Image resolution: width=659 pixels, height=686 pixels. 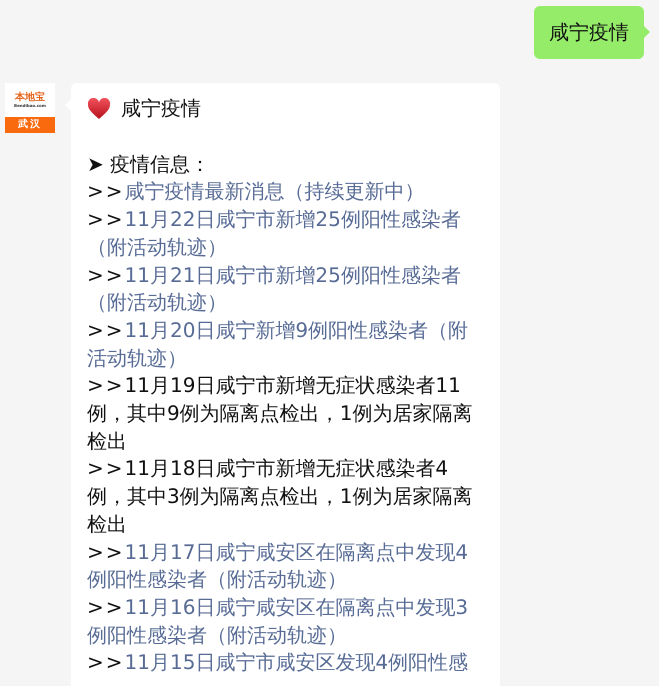 I want to click on news-link: >>11月21日咸宁市新增25例阳性感染者（附活动轨迹）, so click(x=285, y=289).